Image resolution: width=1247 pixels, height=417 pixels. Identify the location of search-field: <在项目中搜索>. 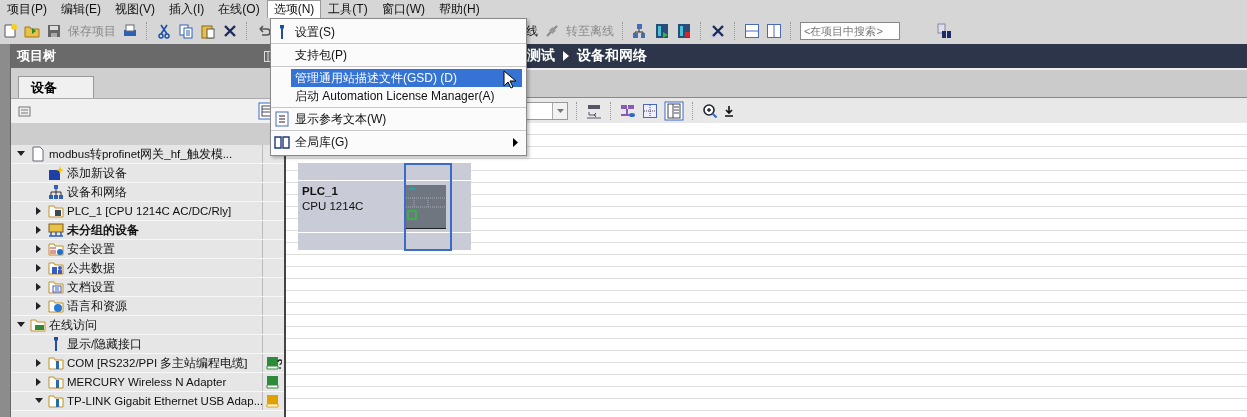
(850, 31).